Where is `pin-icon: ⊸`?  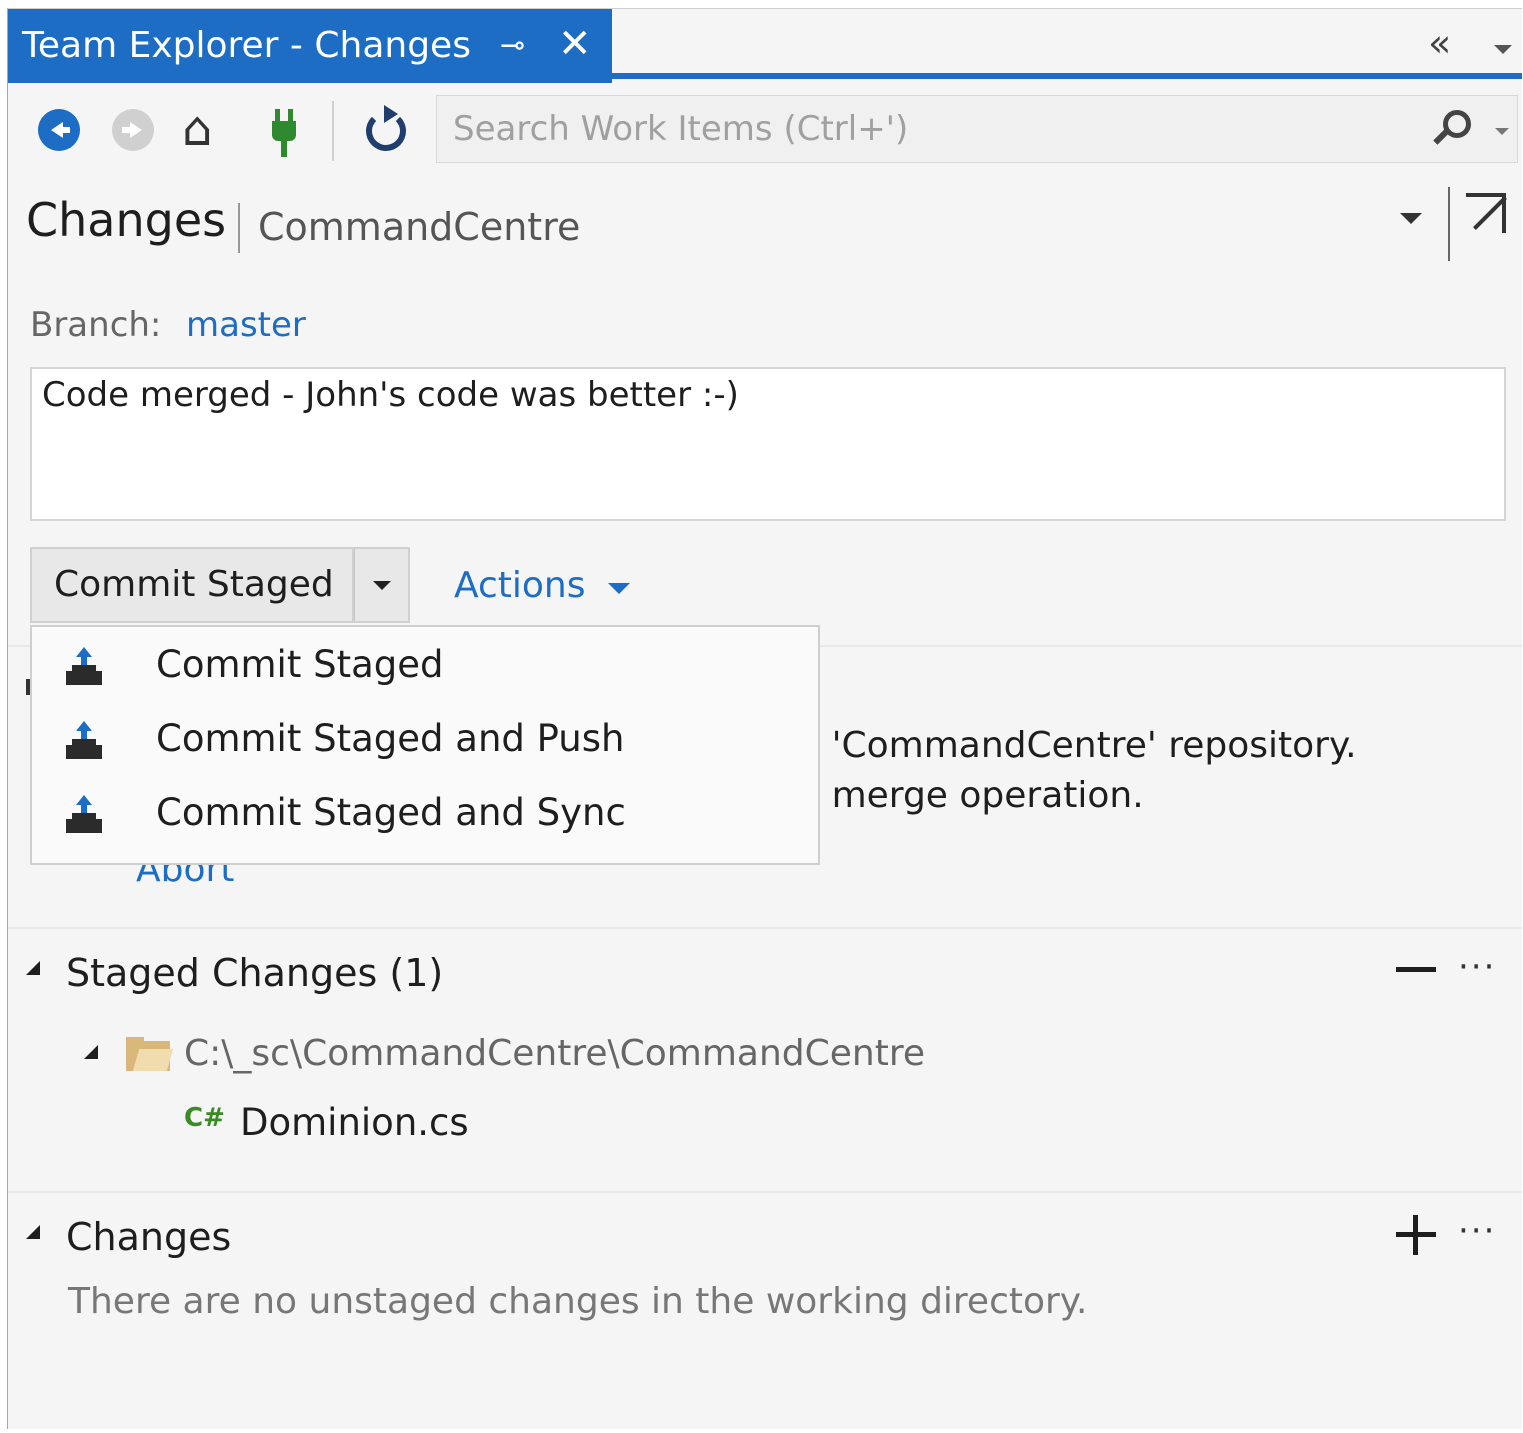
pin-icon: ⊸ is located at coordinates (512, 46).